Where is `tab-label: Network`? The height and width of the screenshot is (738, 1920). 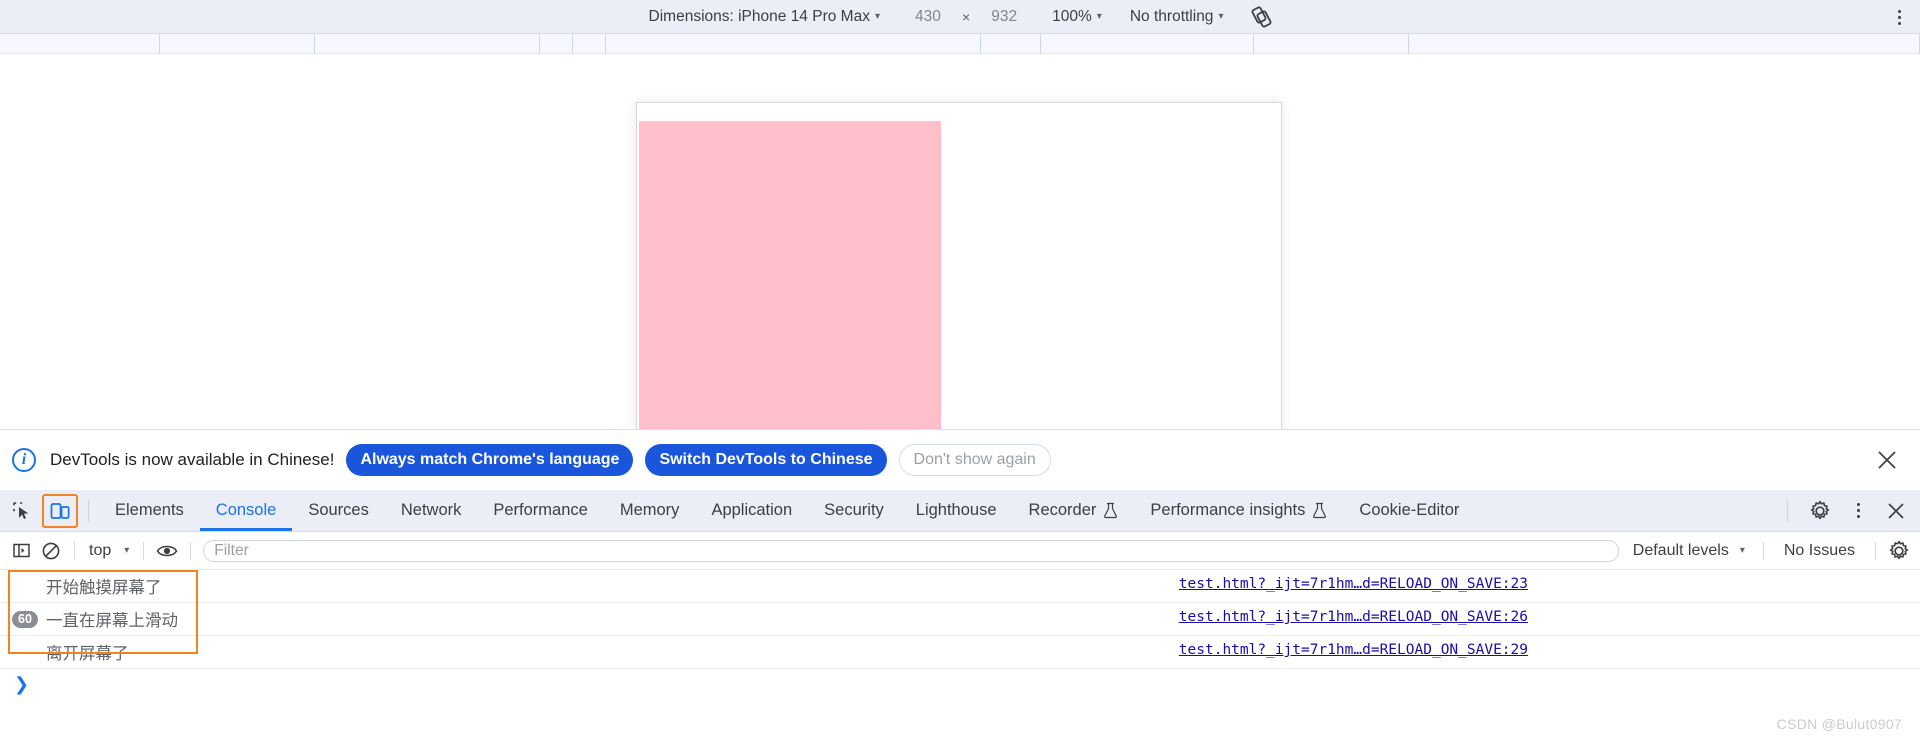
tab-label: Network is located at coordinates (431, 510).